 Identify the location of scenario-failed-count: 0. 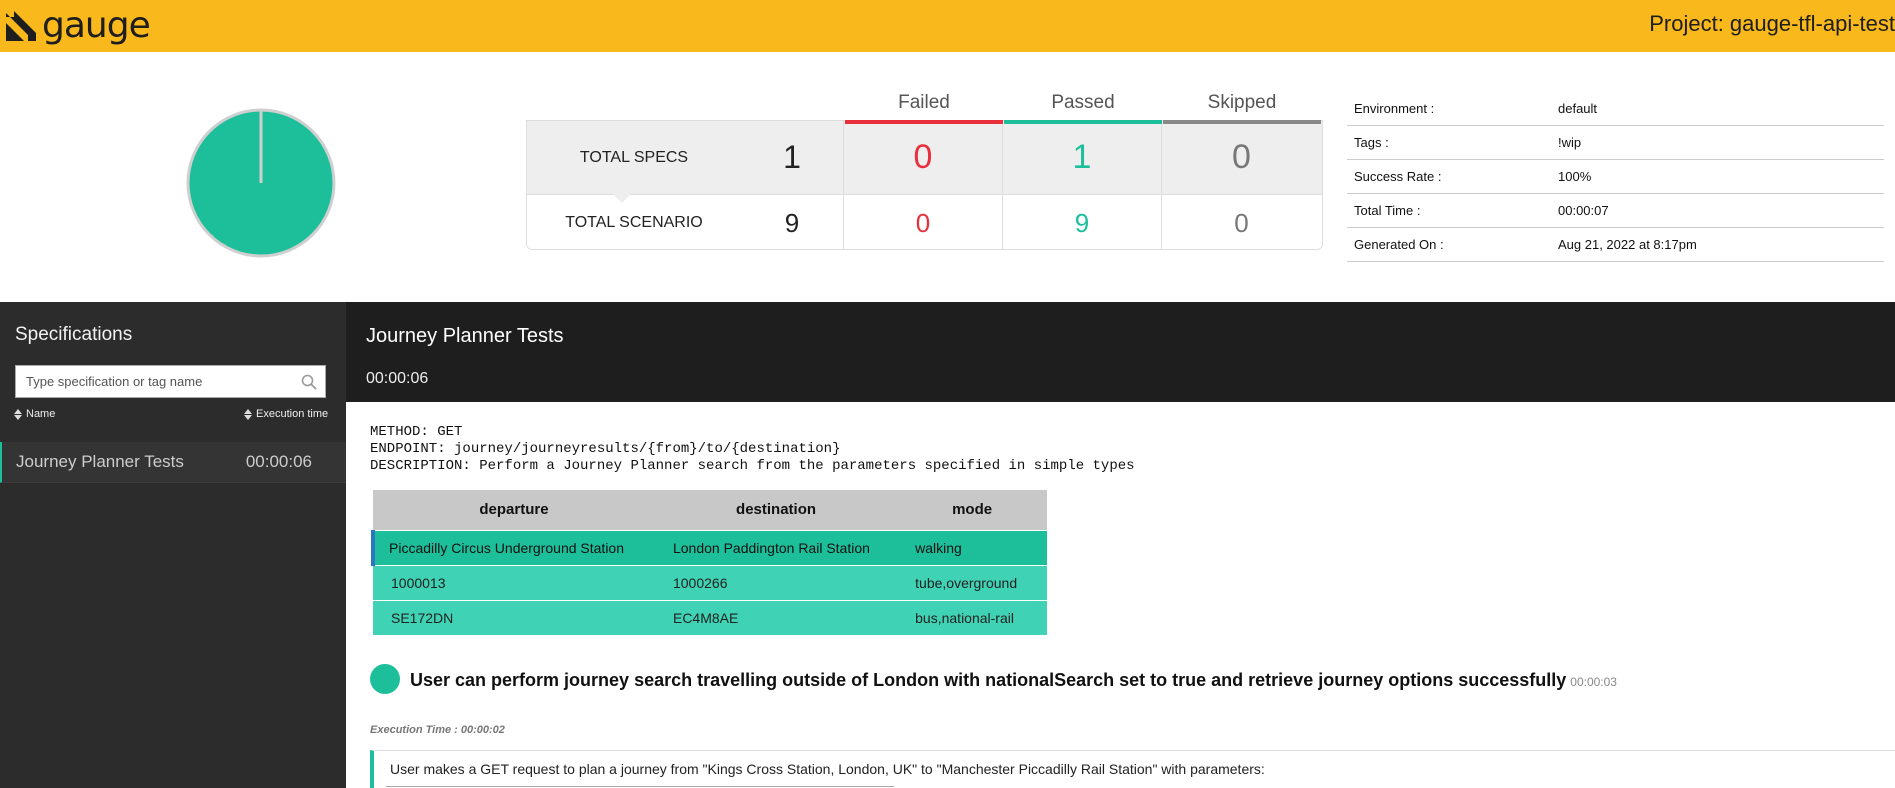
(923, 222).